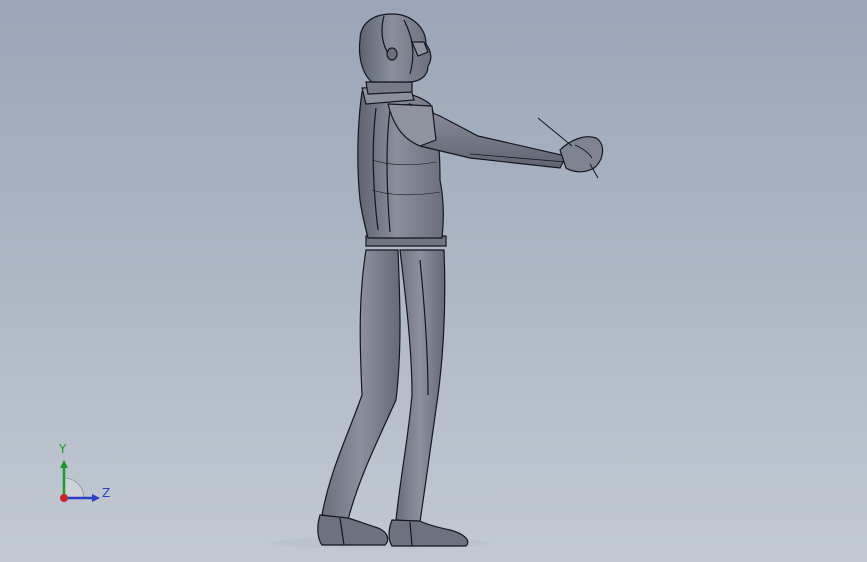  Describe the element at coordinates (63, 449) in the screenshot. I see `triad-y-label: Y` at that location.